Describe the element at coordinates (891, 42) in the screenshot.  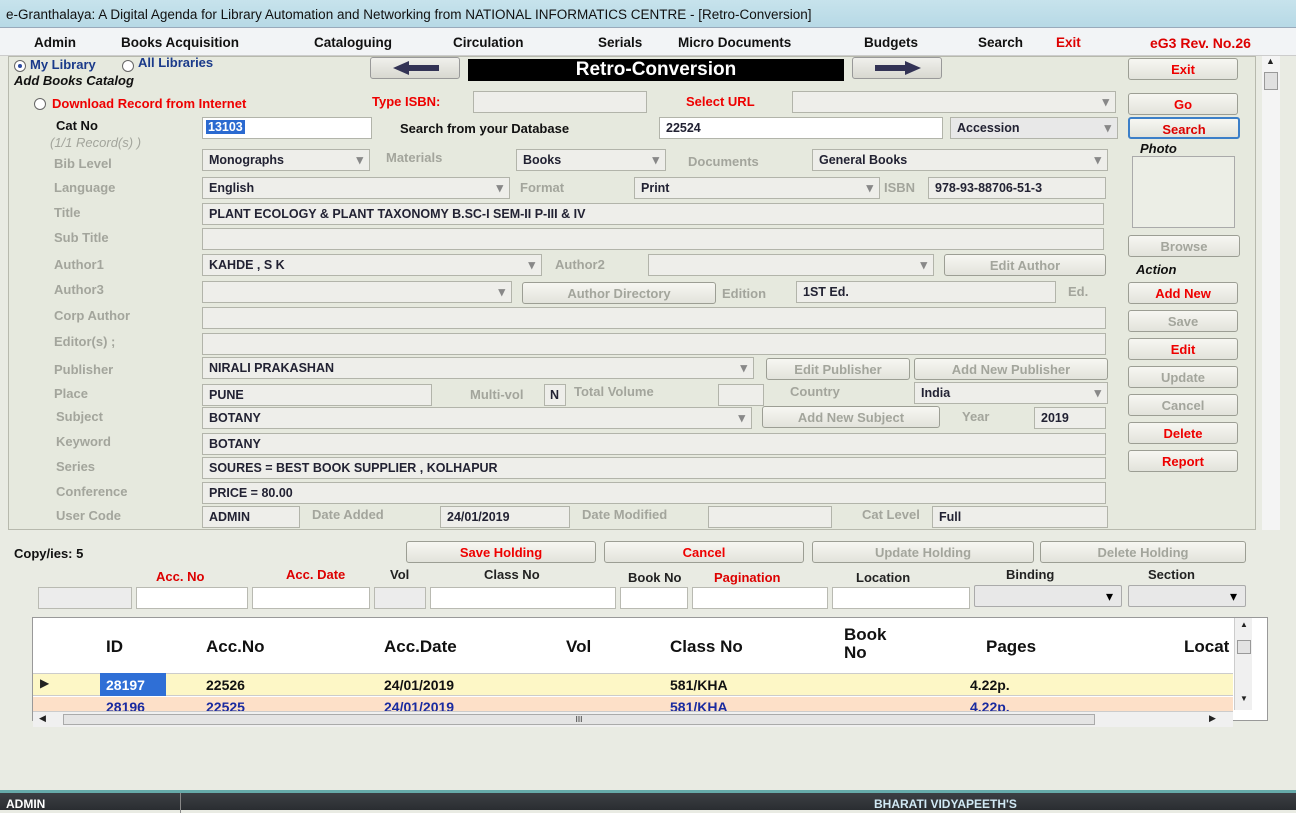
I see `menu-budgets: Budgets` at that location.